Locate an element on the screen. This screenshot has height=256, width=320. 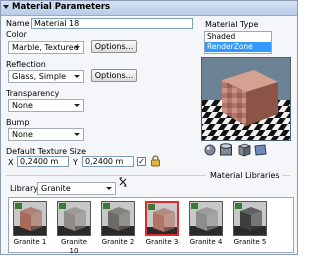
material-type-list: Shaded RenderZone is located at coordinates (238, 42).